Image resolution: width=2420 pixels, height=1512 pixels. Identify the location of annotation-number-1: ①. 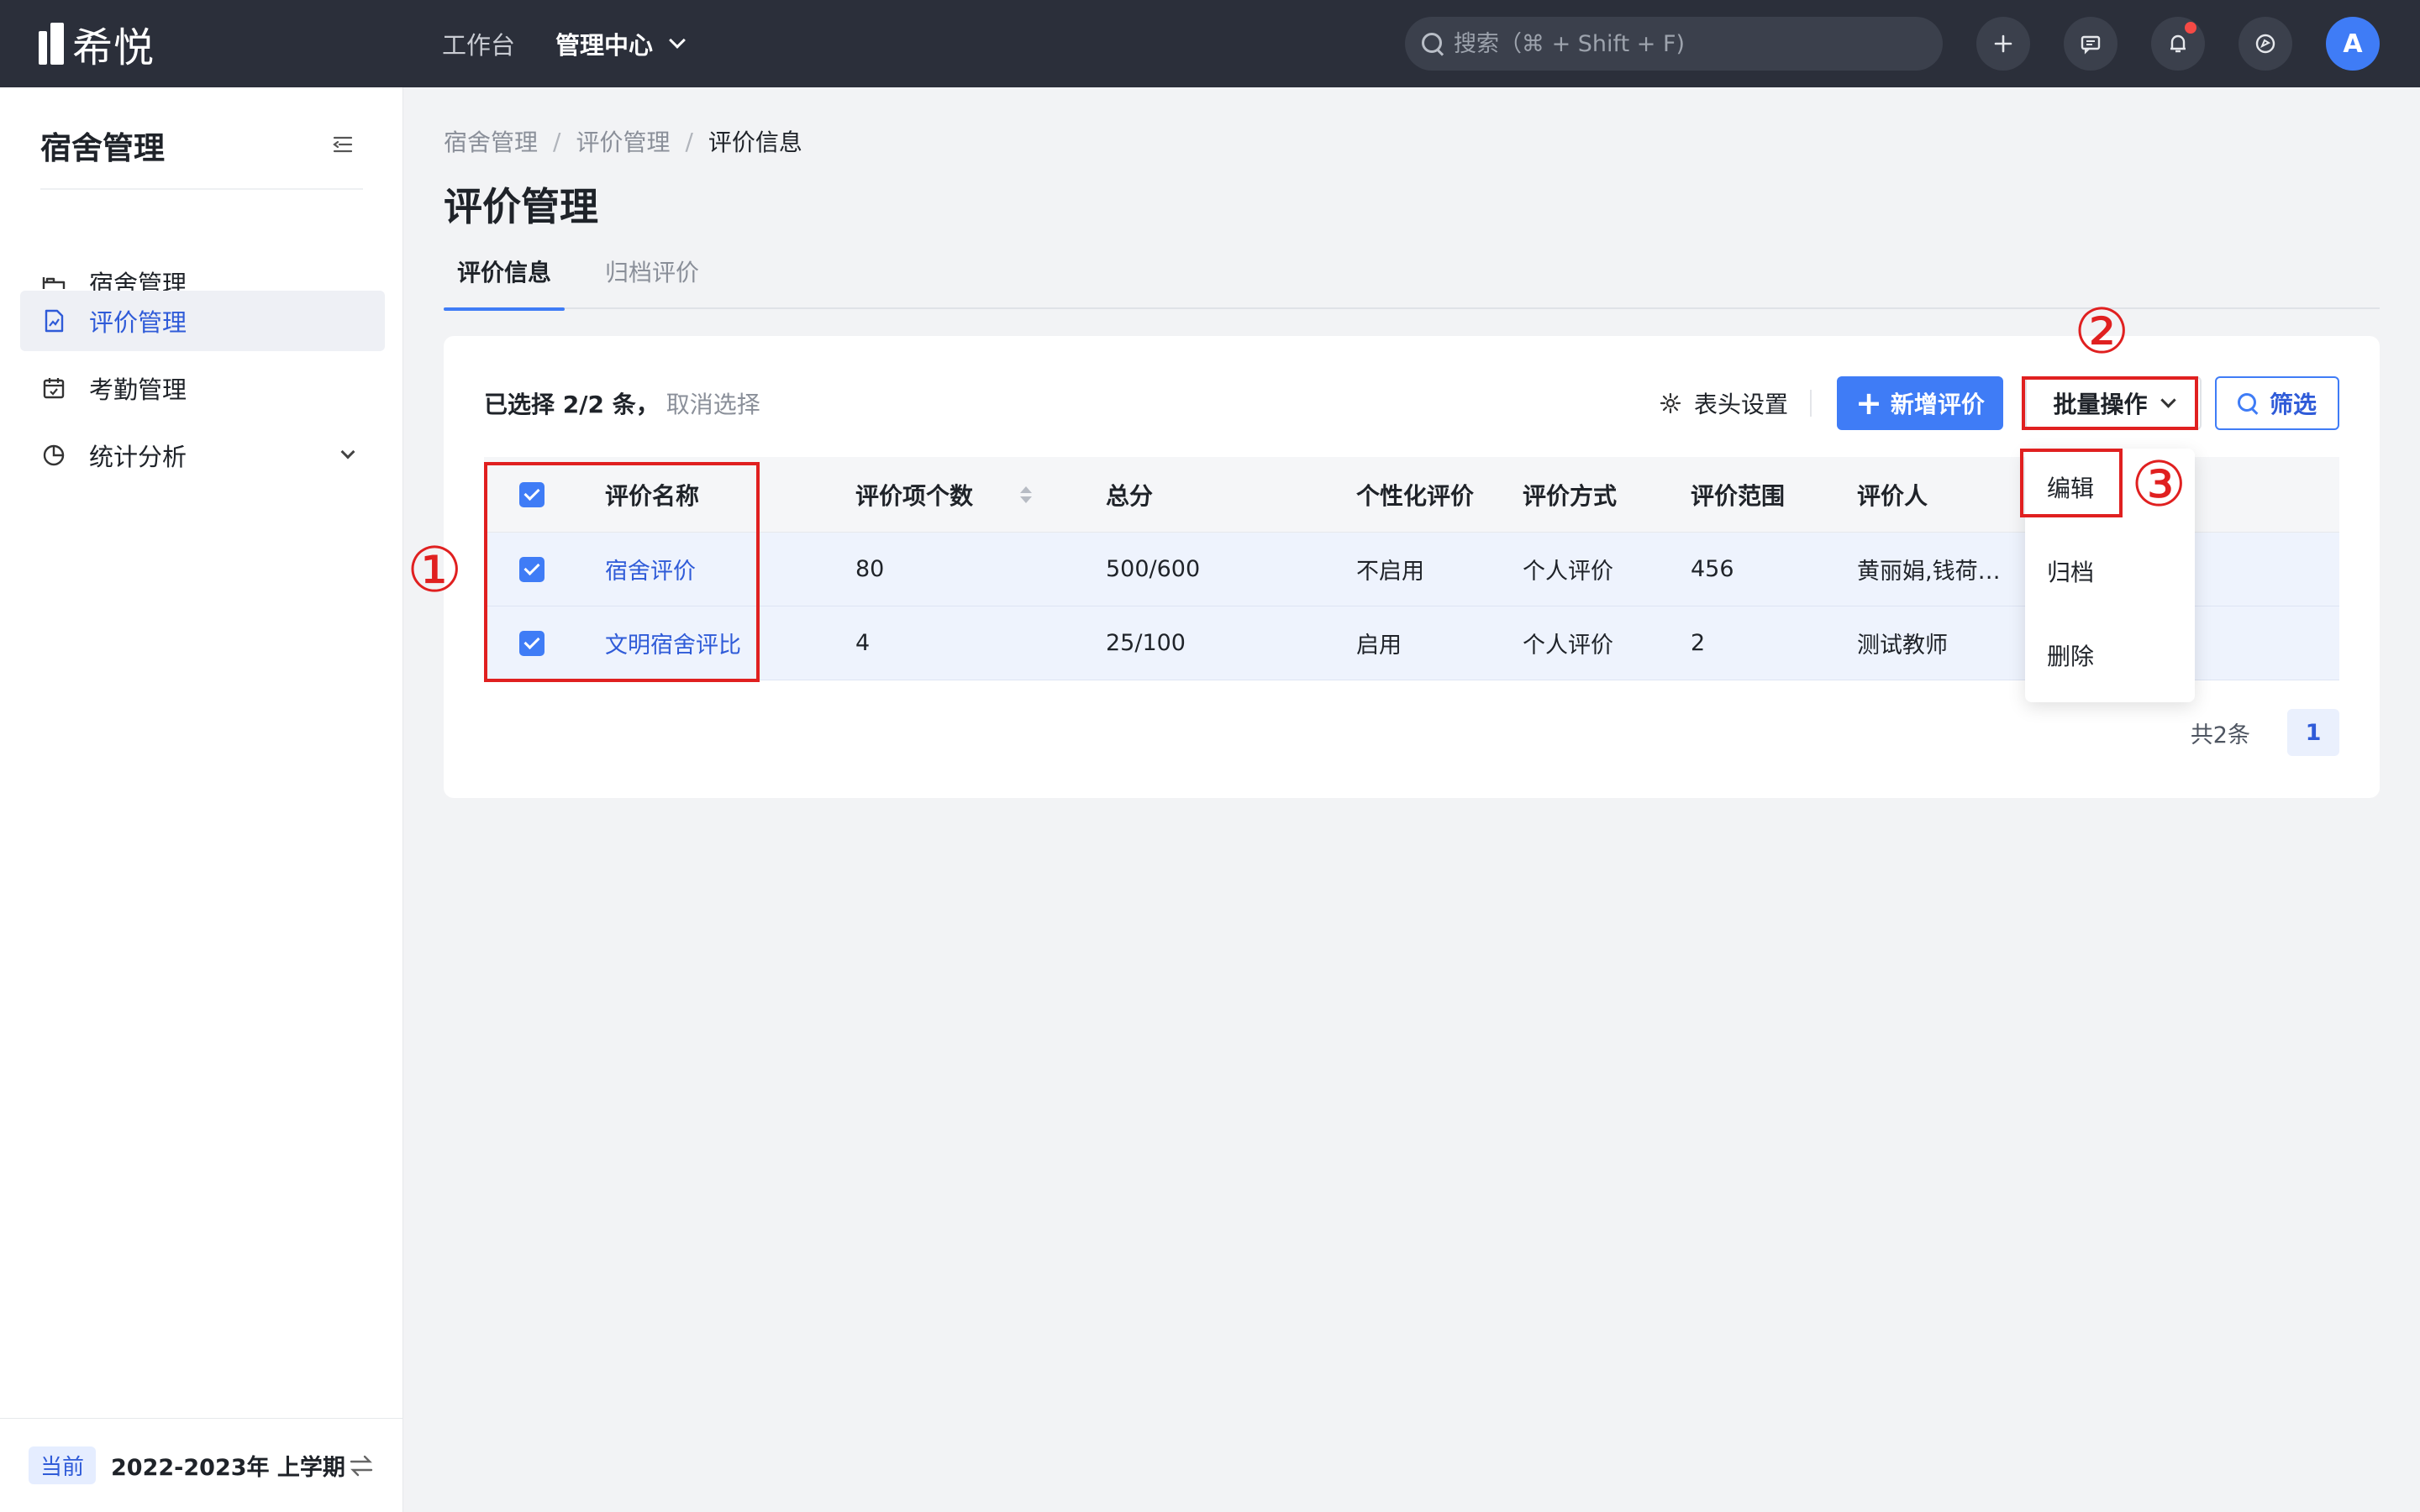
(435, 570).